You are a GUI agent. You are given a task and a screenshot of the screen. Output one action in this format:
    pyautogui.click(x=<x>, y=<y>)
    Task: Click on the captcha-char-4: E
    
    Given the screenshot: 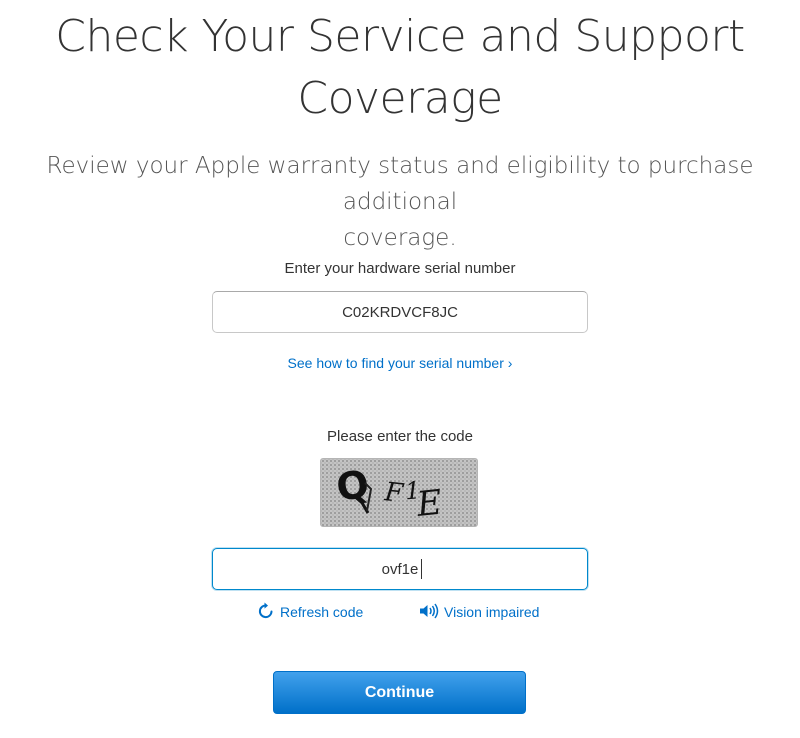 What is the action you would take?
    pyautogui.click(x=429, y=504)
    